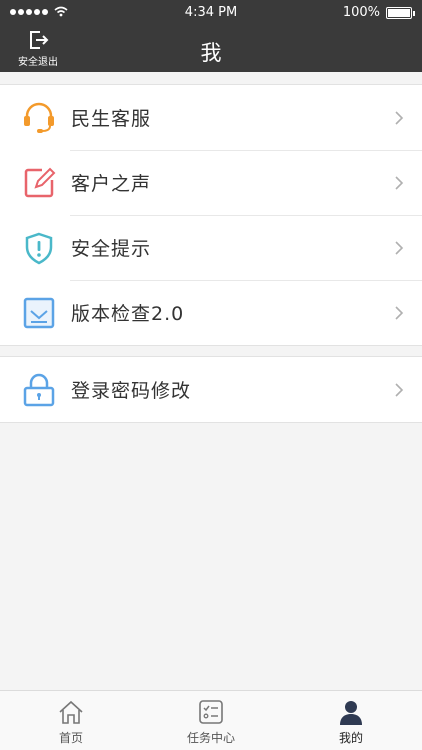  I want to click on menu-item-change-password: 登录密码修改, so click(211, 389).